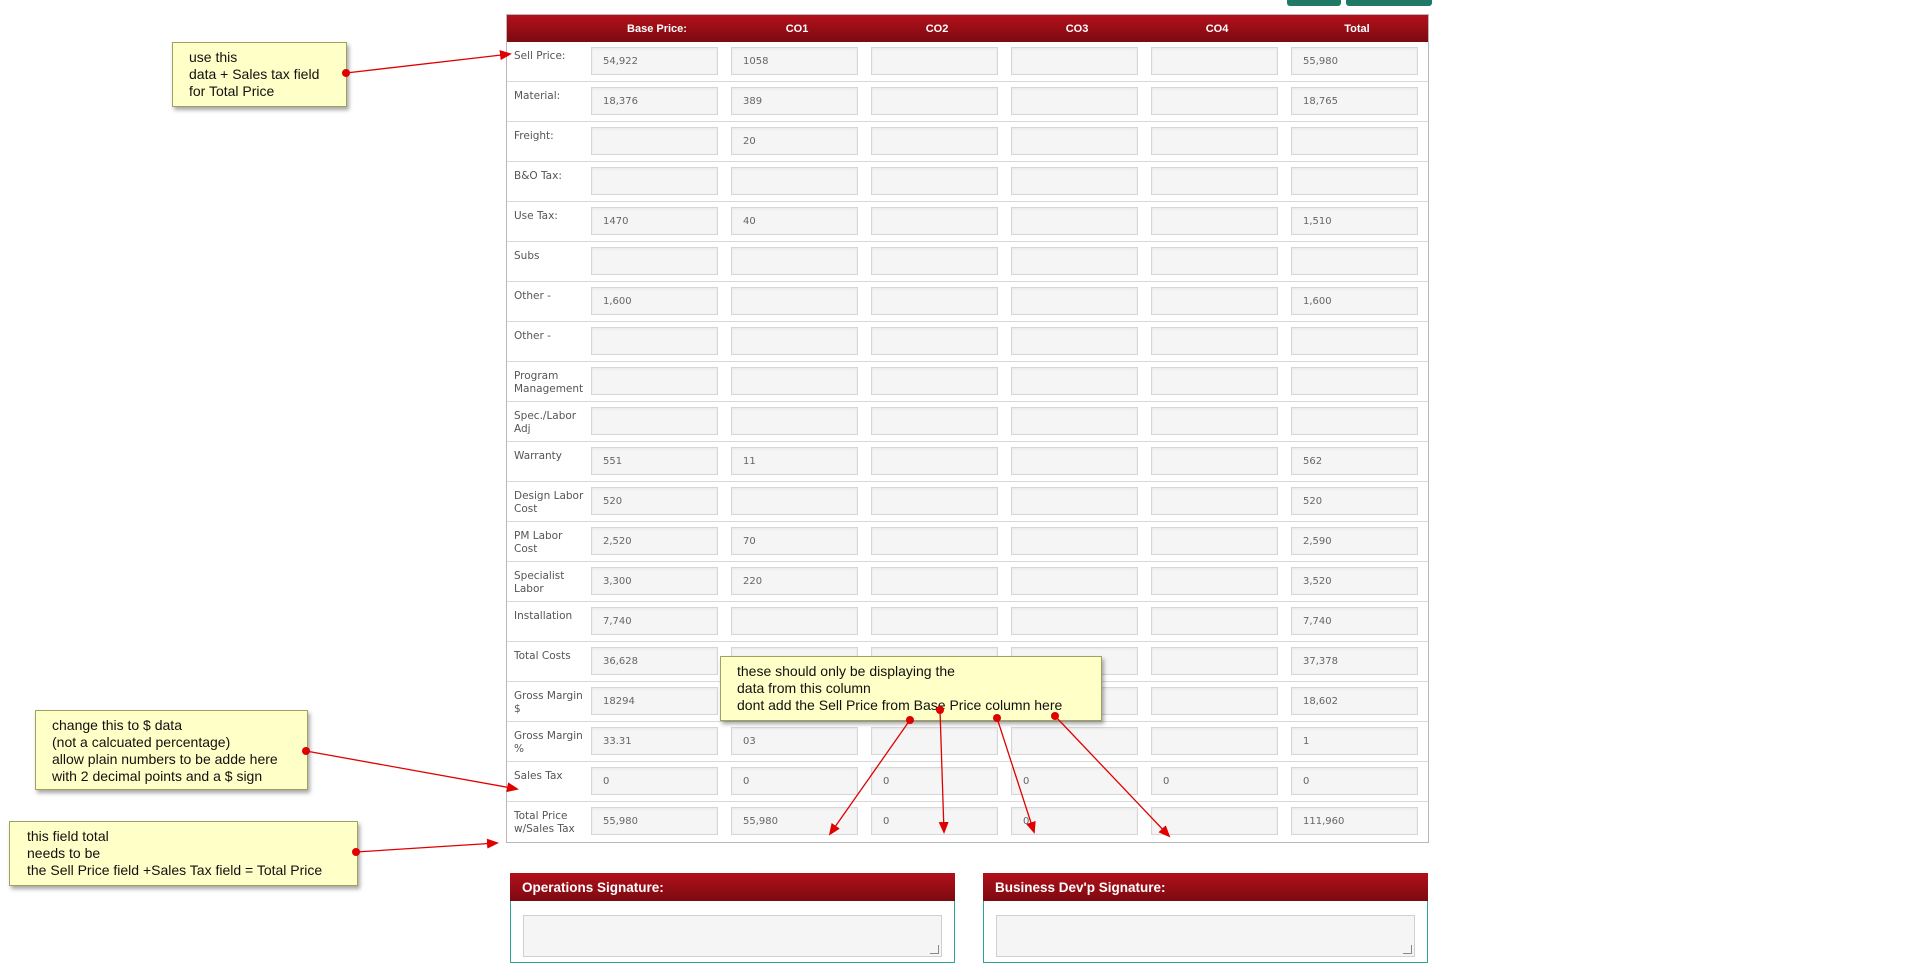  What do you see at coordinates (794, 461) in the screenshot?
I see `co1-input: 11` at bounding box center [794, 461].